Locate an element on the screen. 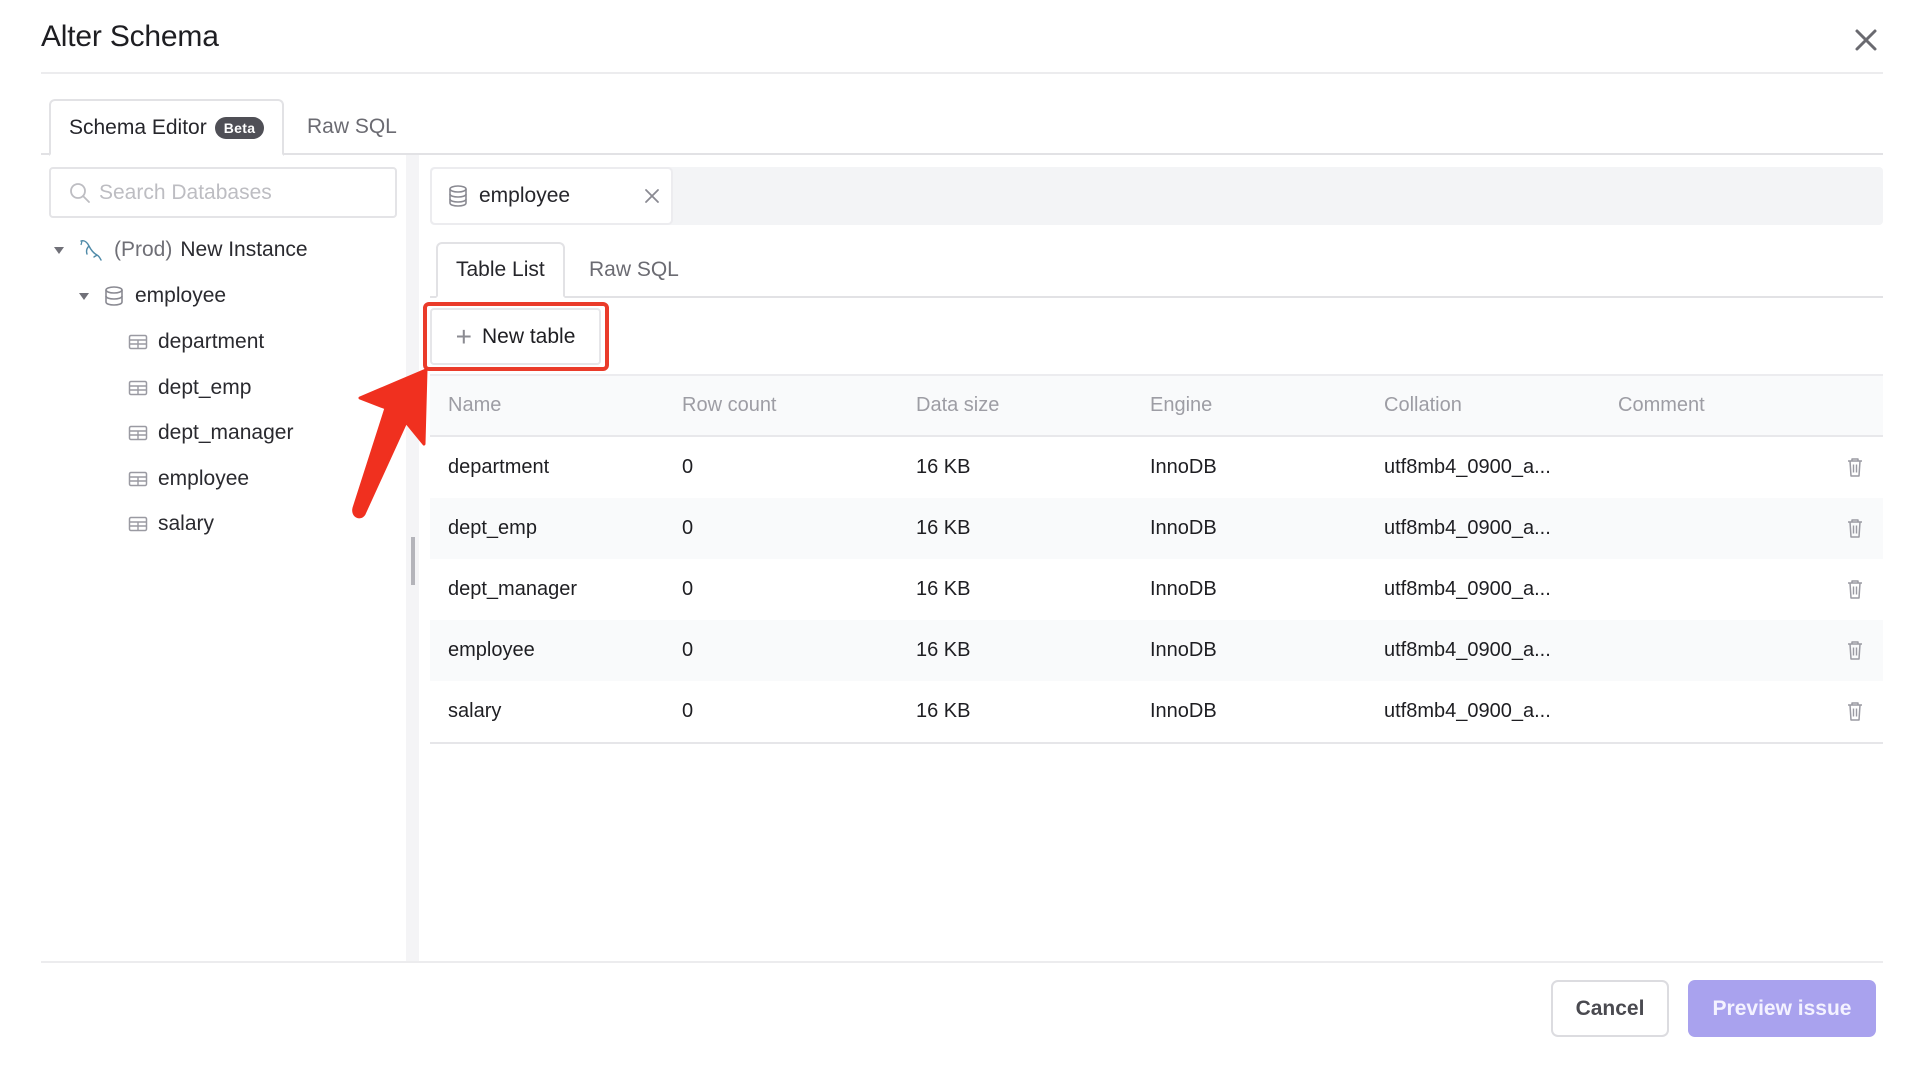  tab-table-list: Table List is located at coordinates (500, 270).